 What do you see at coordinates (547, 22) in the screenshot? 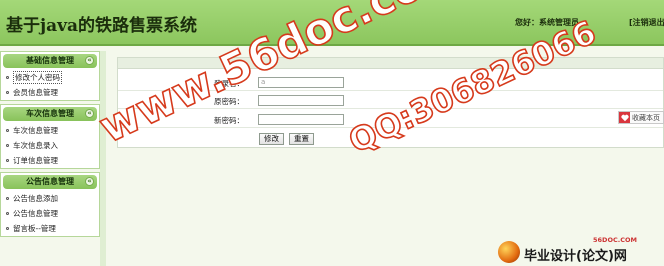
I see `user-greeting: 您好：系统管理员` at bounding box center [547, 22].